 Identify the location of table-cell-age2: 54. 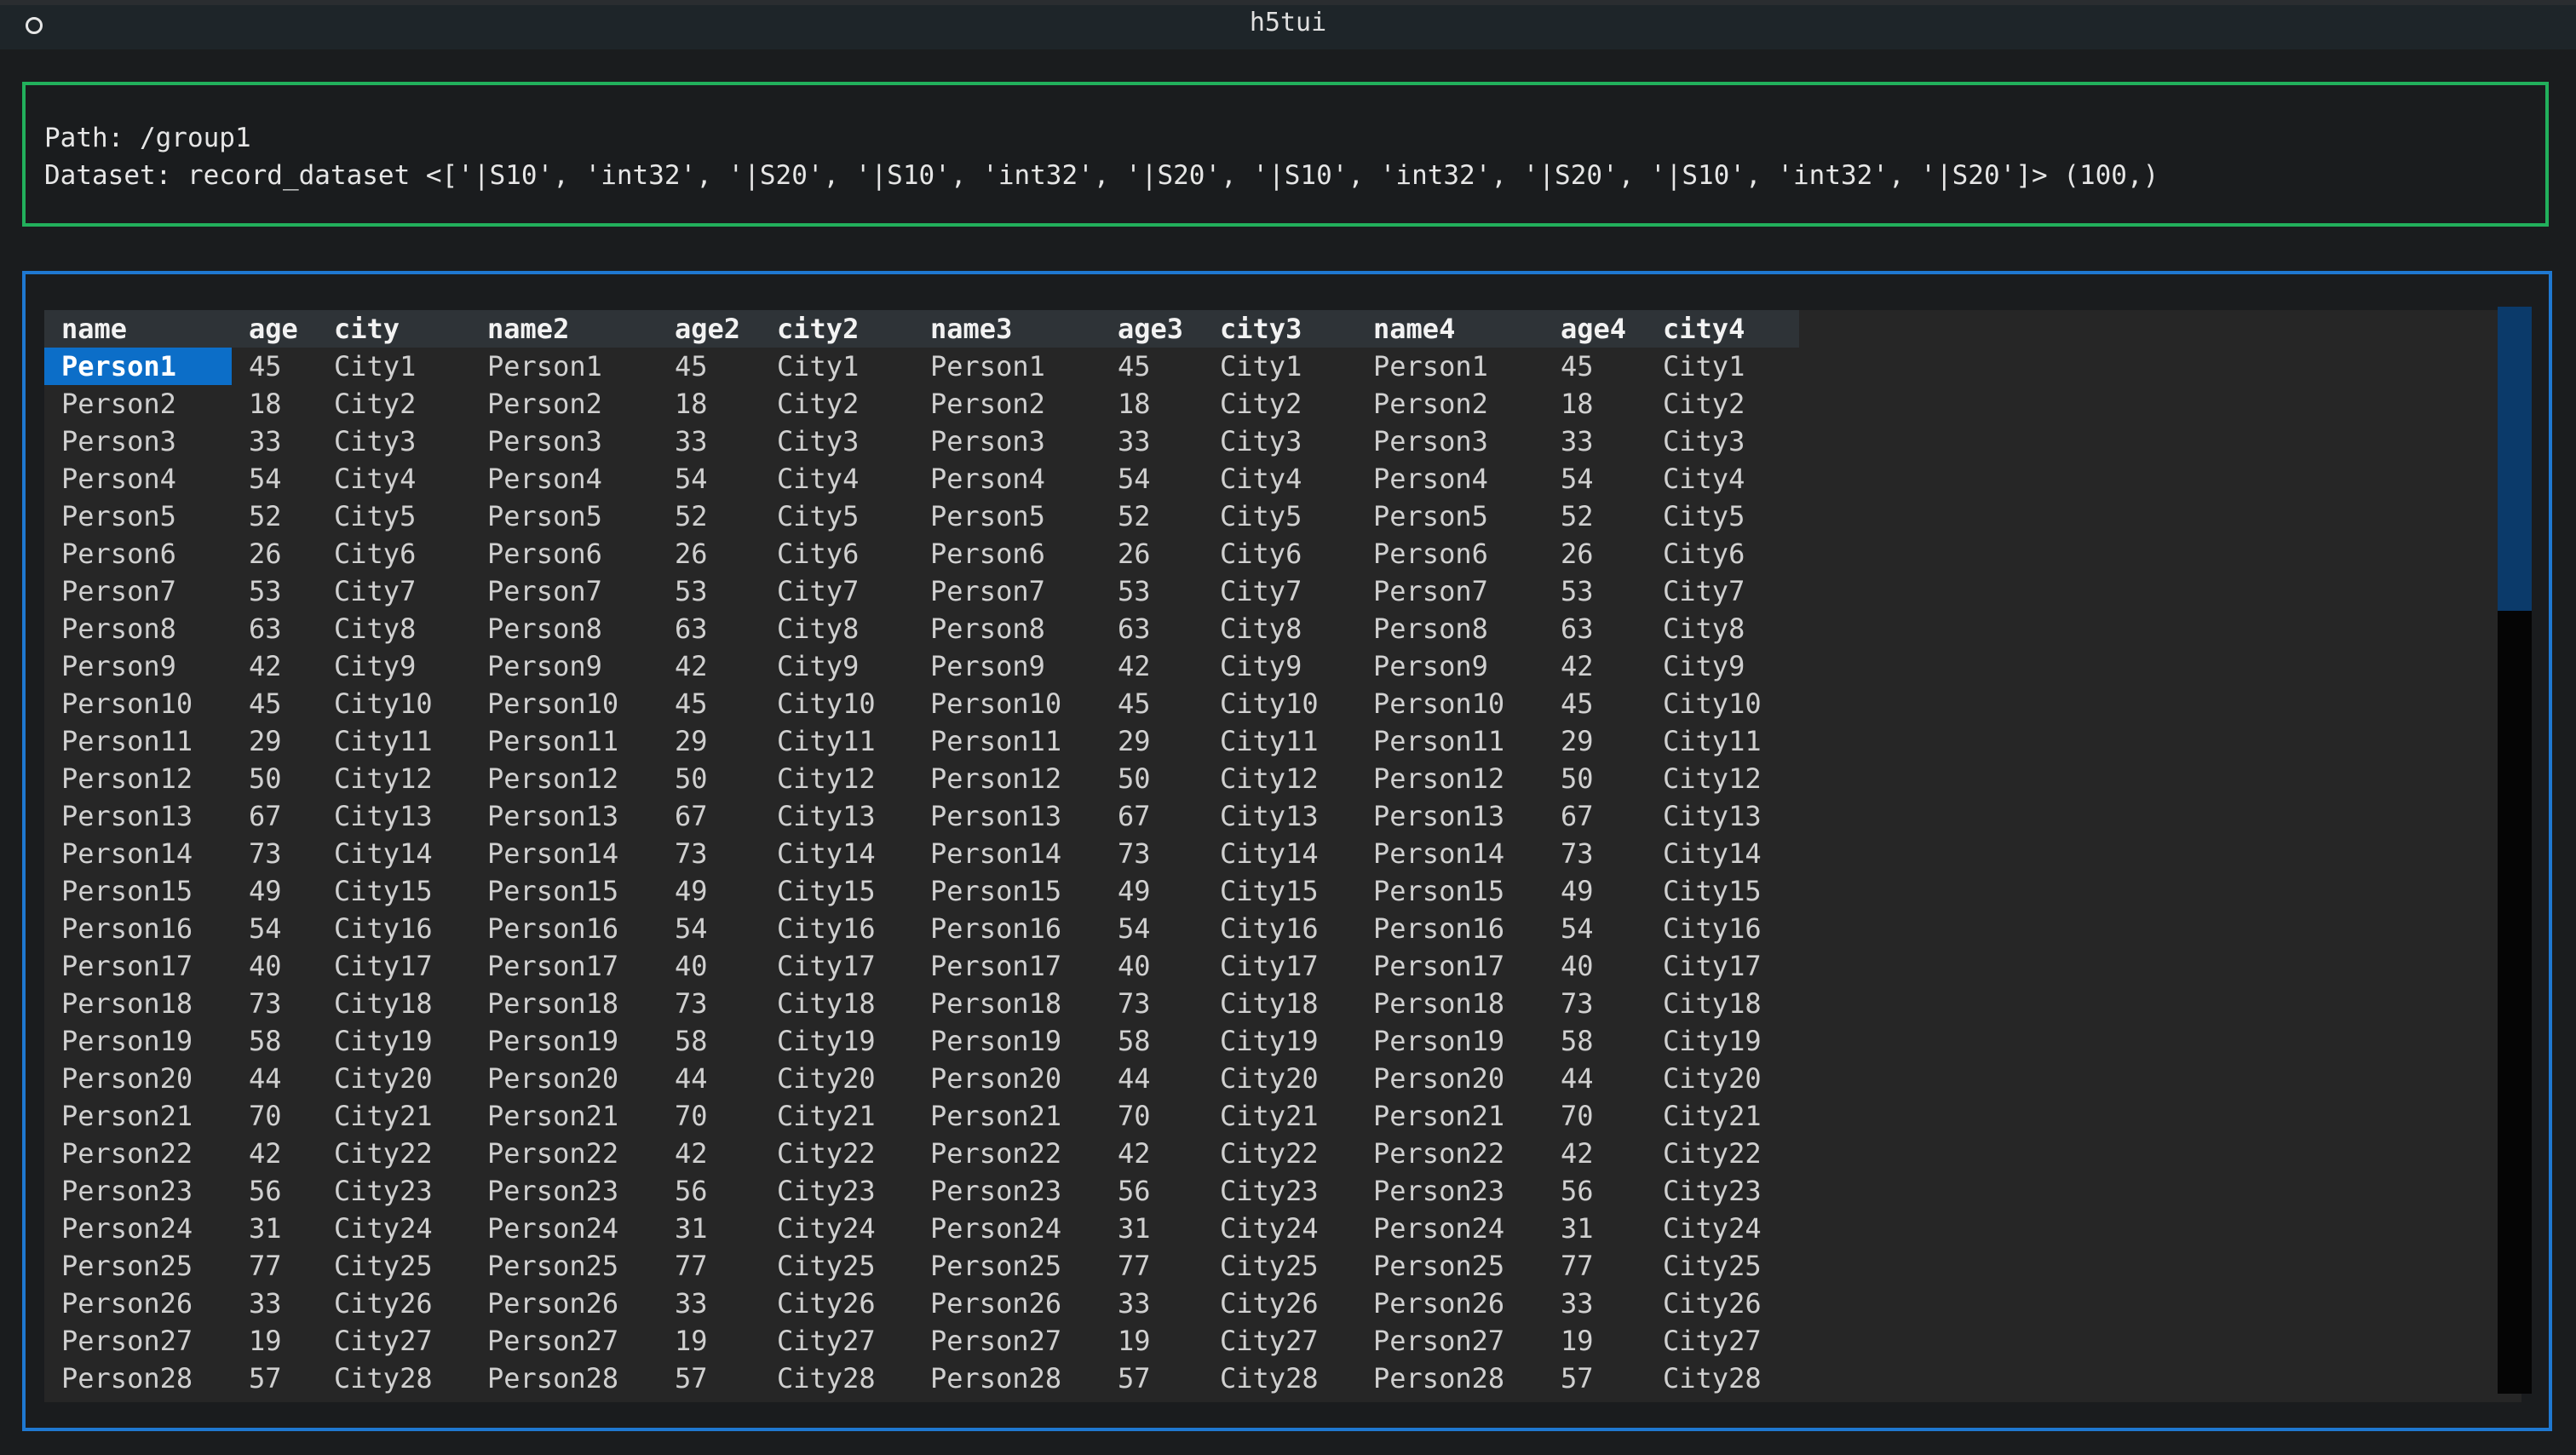
(692, 928).